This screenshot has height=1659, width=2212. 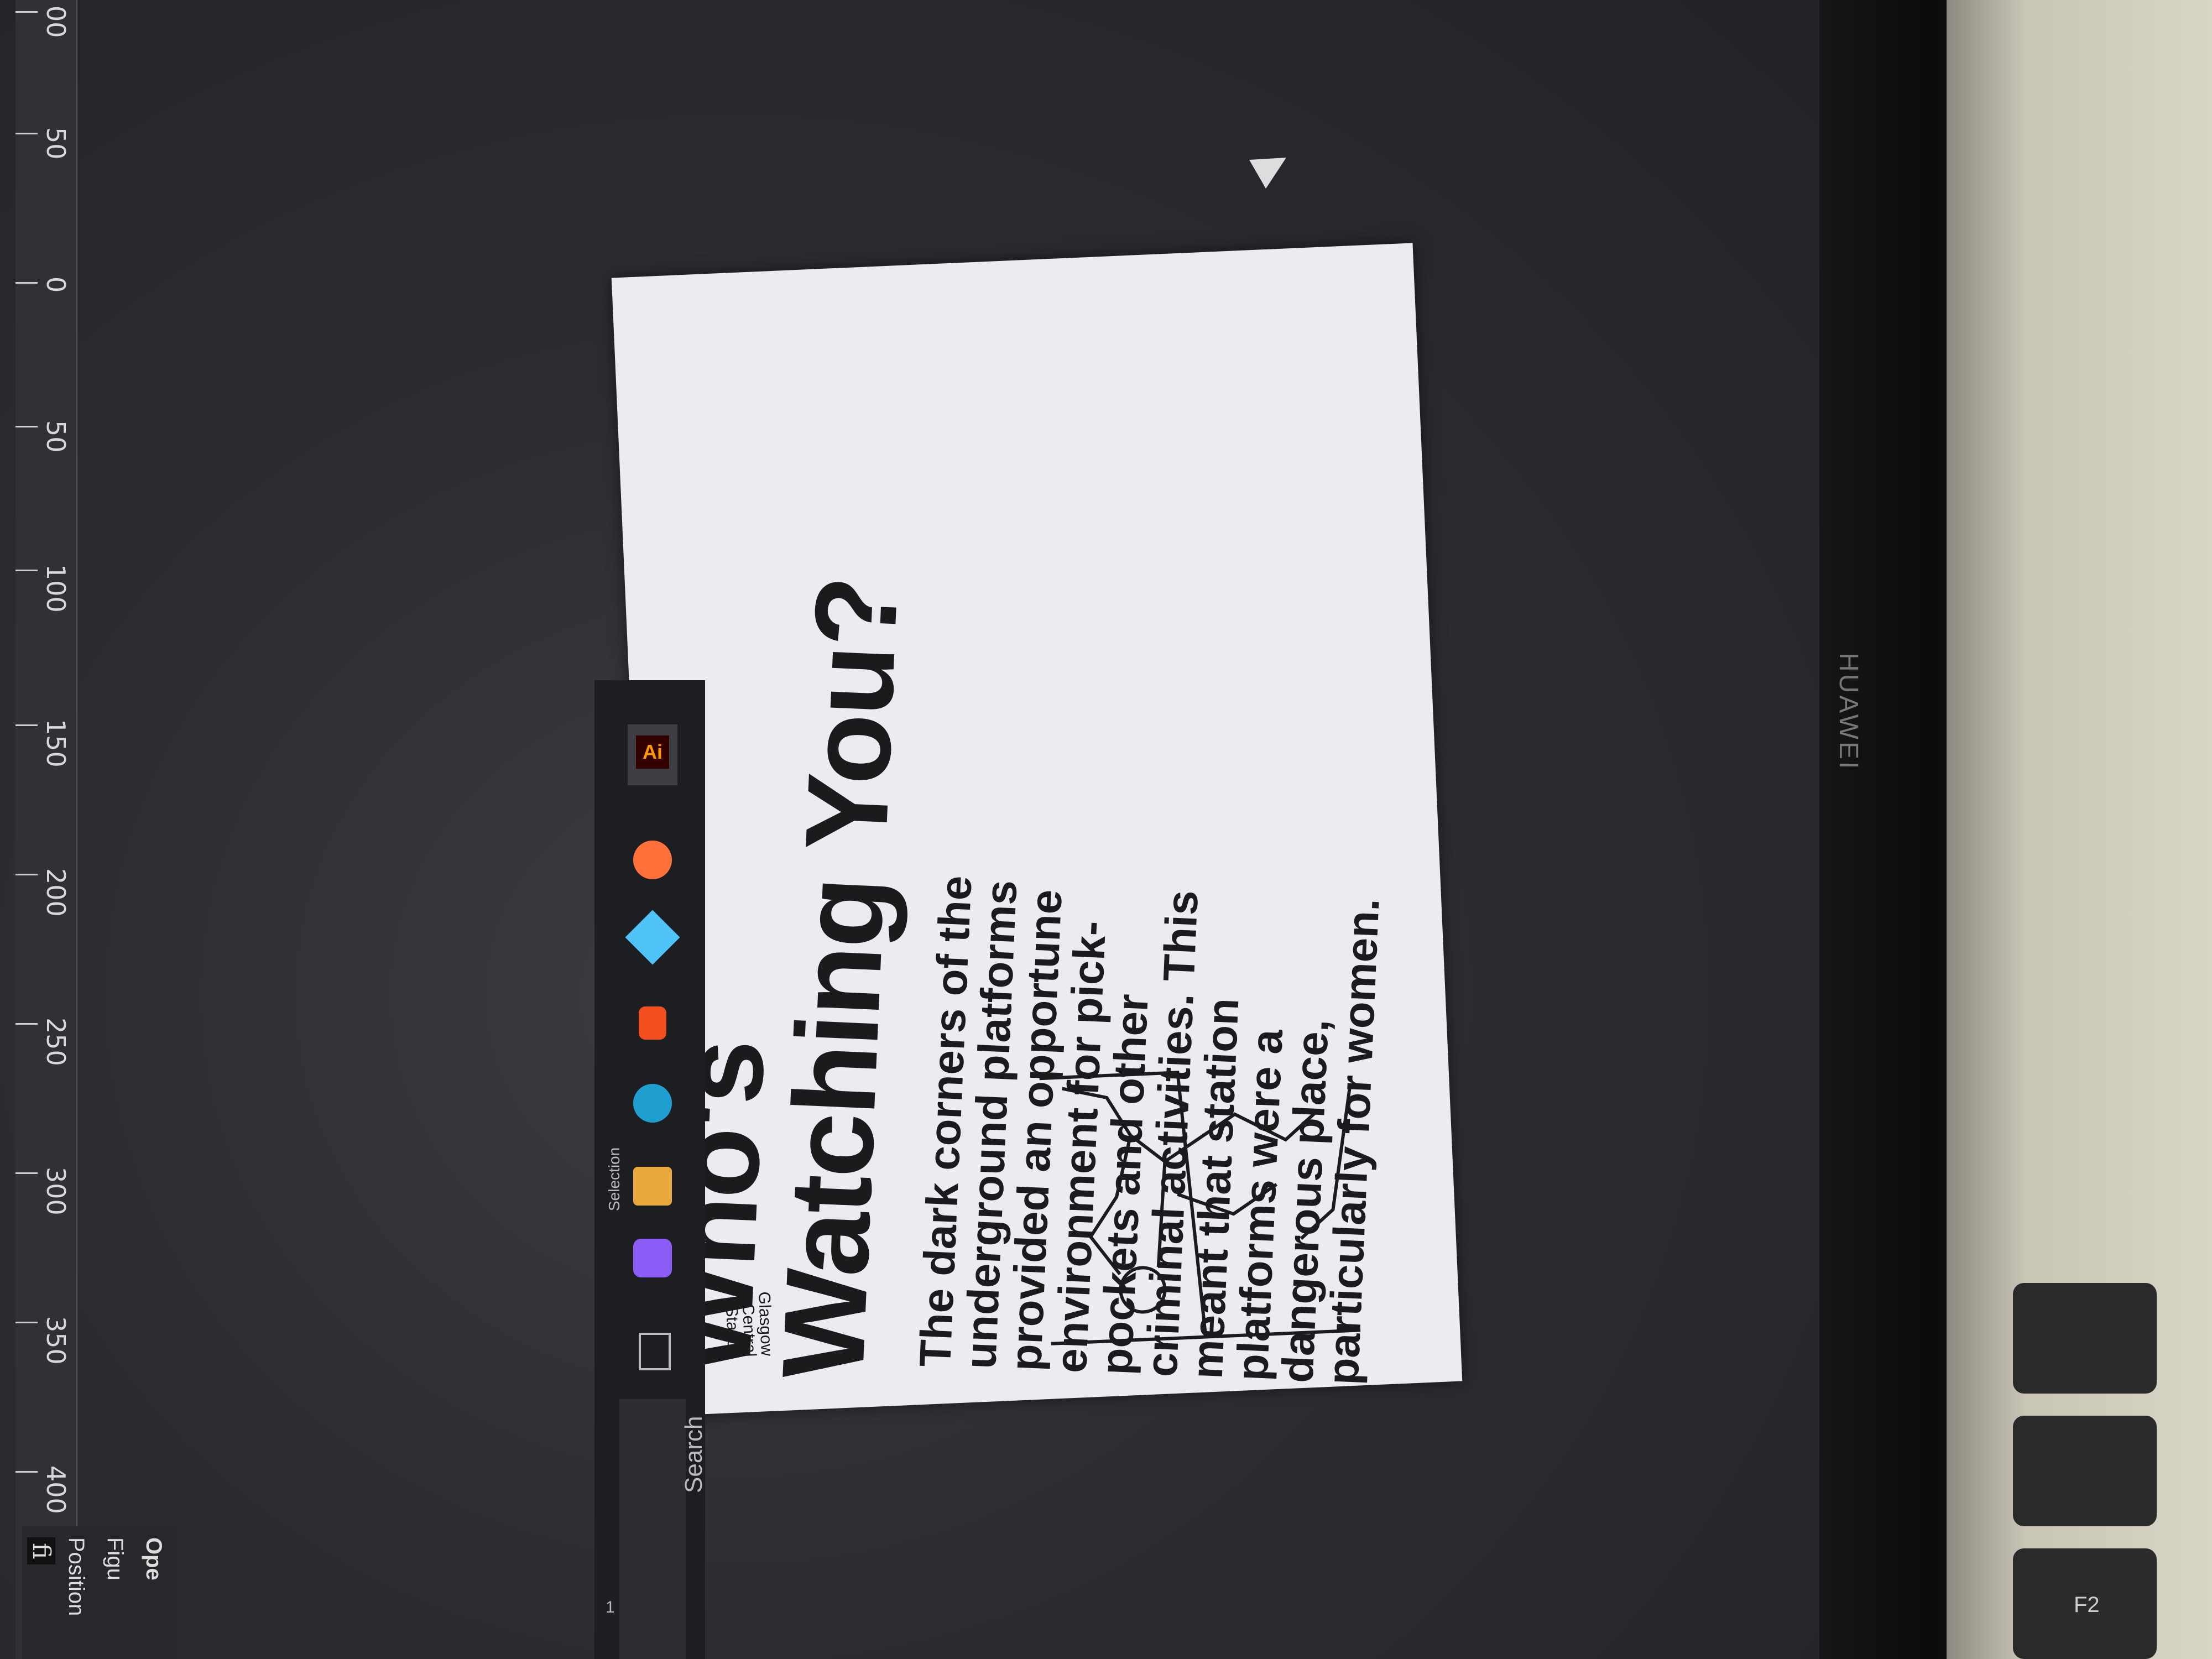 What do you see at coordinates (56, 1042) in the screenshot?
I see `ruler-label: 250` at bounding box center [56, 1042].